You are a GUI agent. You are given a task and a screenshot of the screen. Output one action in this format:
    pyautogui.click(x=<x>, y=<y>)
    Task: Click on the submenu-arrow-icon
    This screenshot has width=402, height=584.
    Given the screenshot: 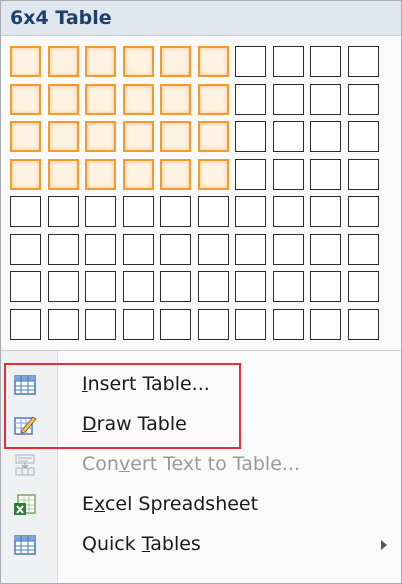 What is the action you would take?
    pyautogui.click(x=384, y=545)
    